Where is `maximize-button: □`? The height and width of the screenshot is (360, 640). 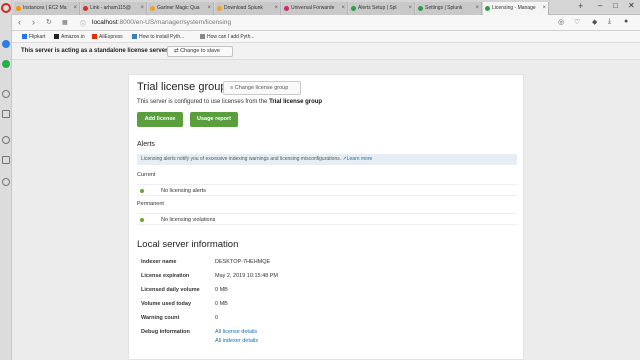 maximize-button: □ is located at coordinates (615, 5).